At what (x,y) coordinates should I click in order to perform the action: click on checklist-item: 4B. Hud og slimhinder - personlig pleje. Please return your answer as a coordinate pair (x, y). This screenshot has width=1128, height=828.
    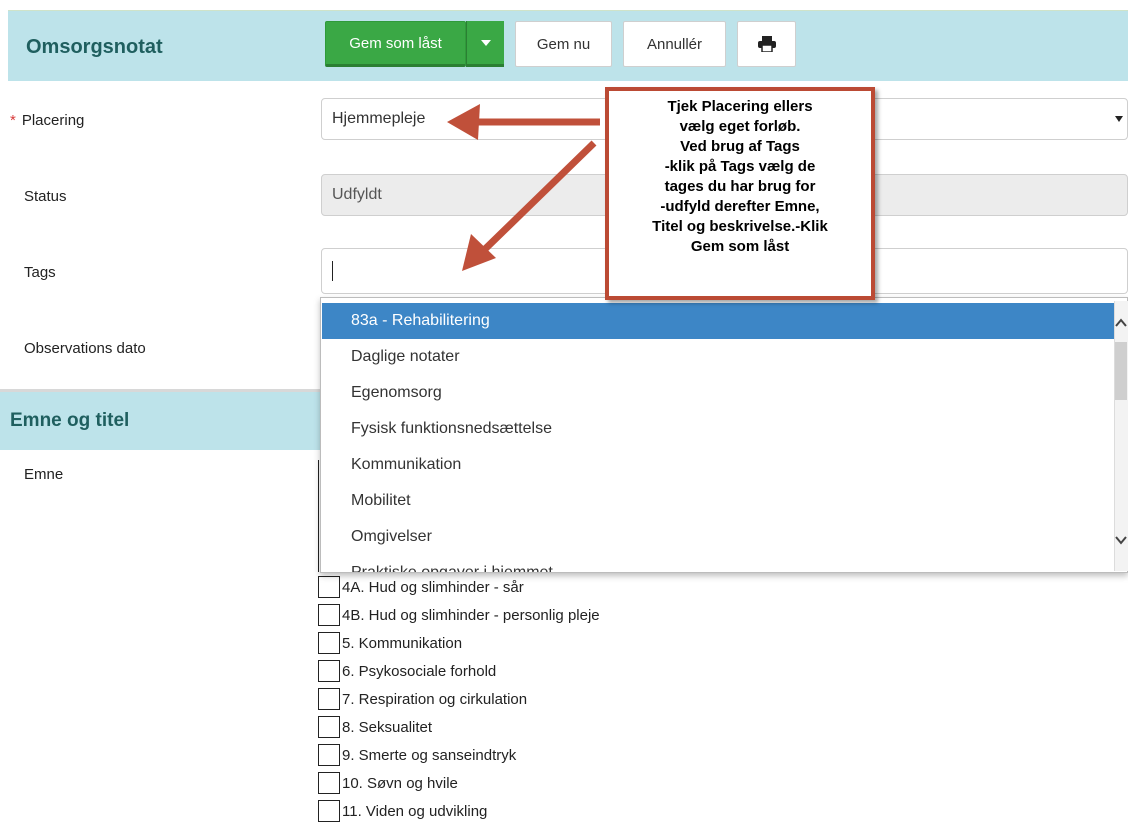
    Looking at the image, I should click on (459, 615).